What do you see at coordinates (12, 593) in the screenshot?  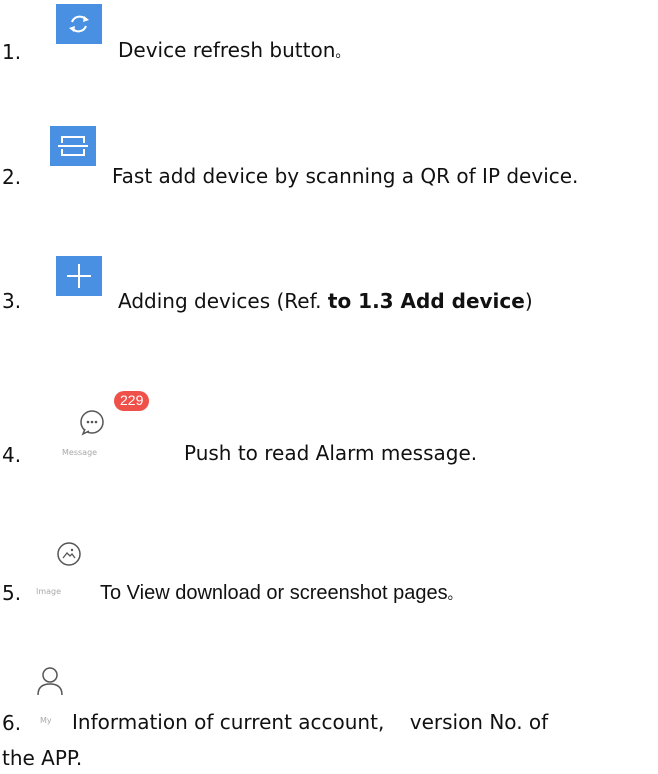 I see `item-number: 5.` at bounding box center [12, 593].